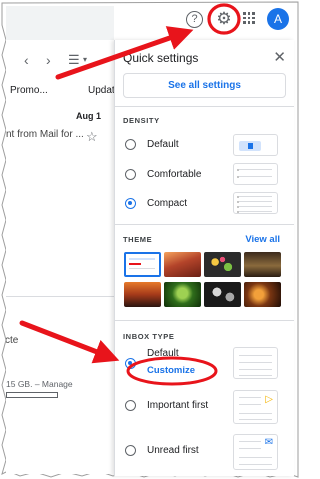 This screenshot has width=320, height=479. Describe the element at coordinates (222, 294) in the screenshot. I see `theme-bubbles-mono-tile` at that location.